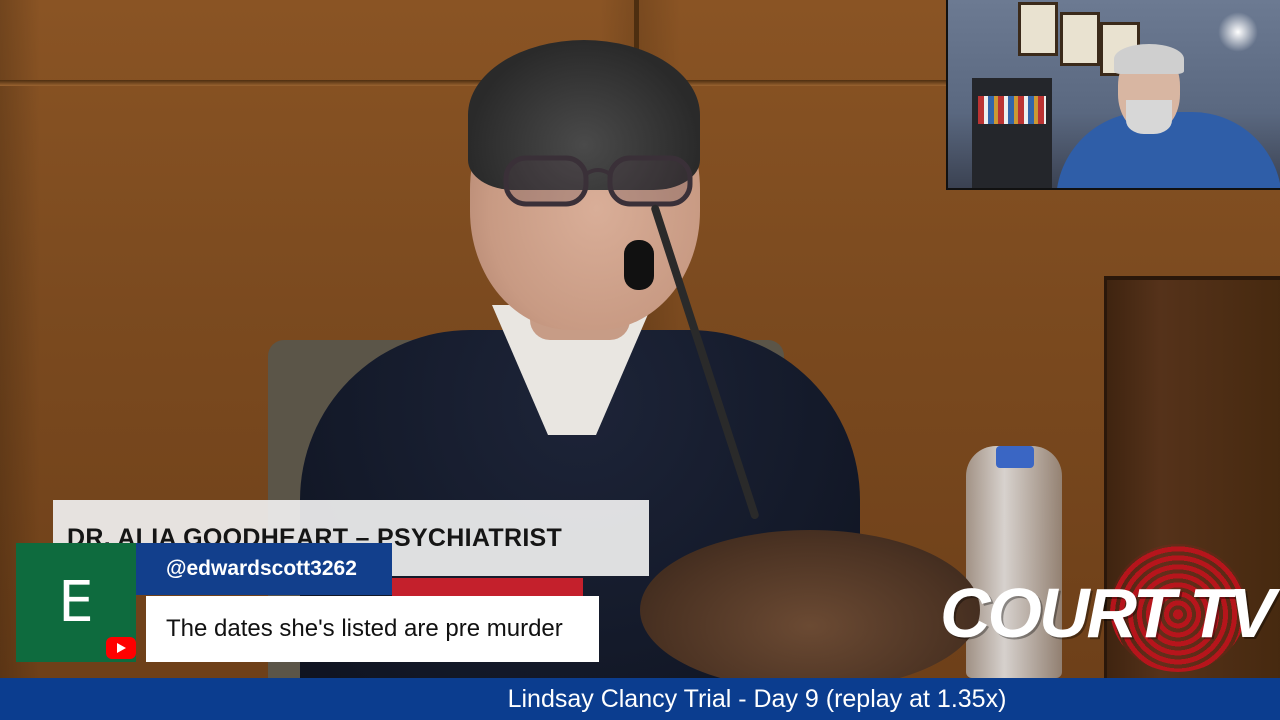 The width and height of the screenshot is (1280, 720). I want to click on youtube-icon, so click(121, 648).